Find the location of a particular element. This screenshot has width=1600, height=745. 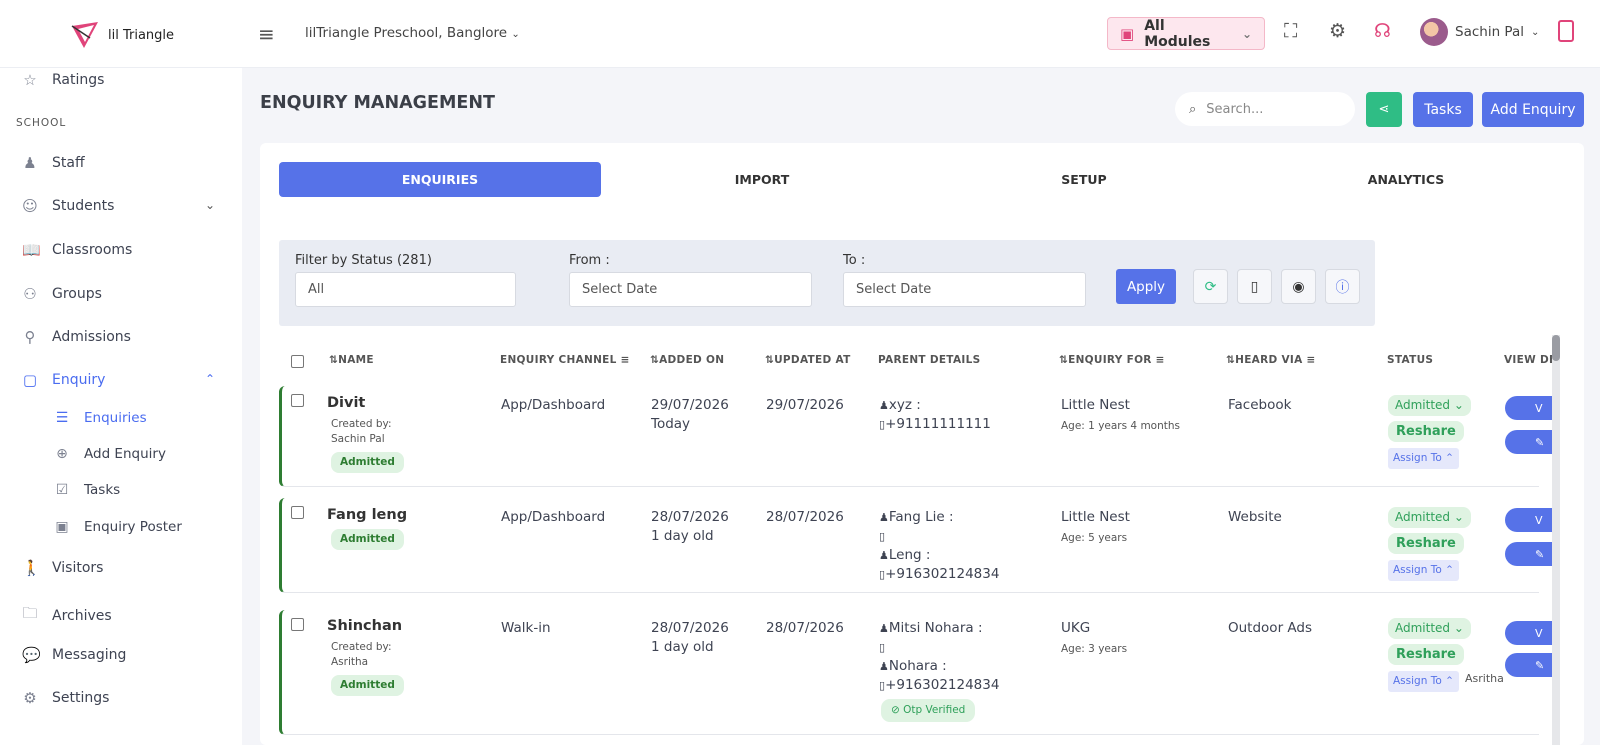

enquiry-channel: Walk-in is located at coordinates (526, 628).